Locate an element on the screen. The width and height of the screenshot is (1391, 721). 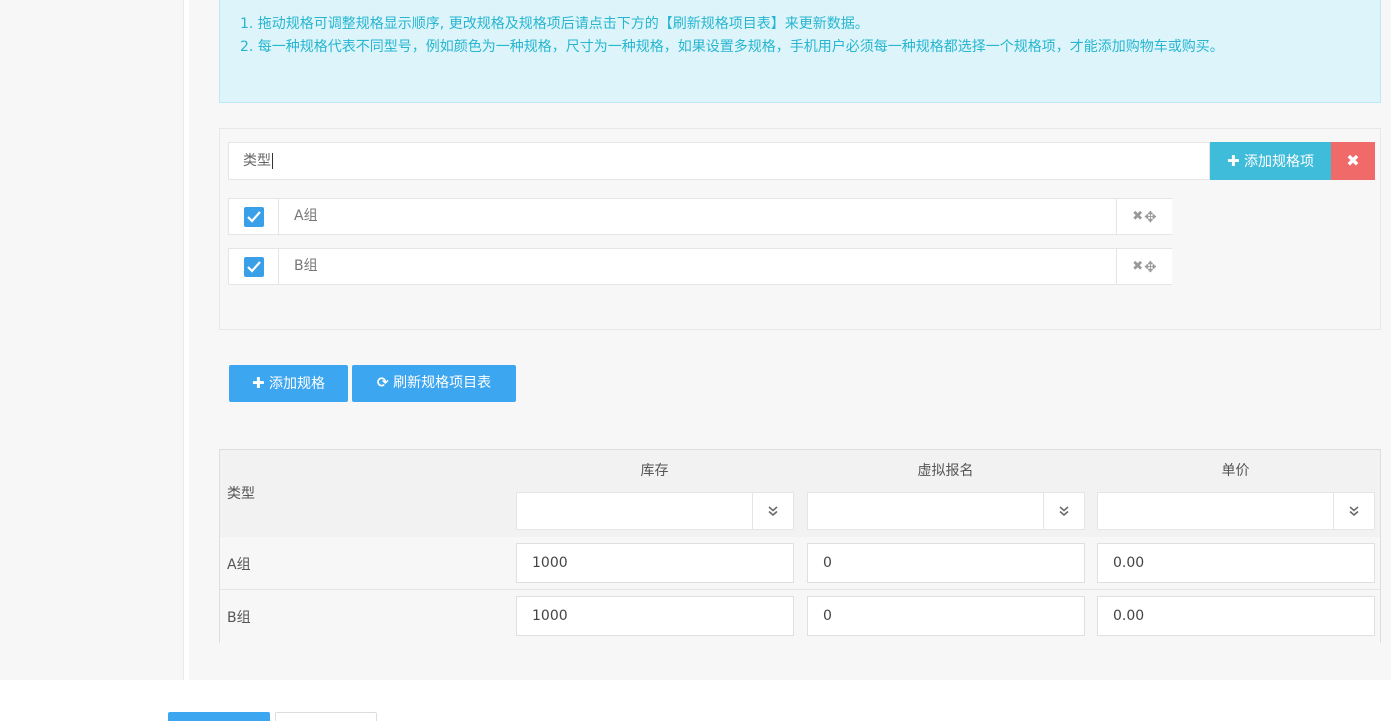
refresh-spec-table-button: ⟳ 刷新规格项目表 is located at coordinates (434, 383).